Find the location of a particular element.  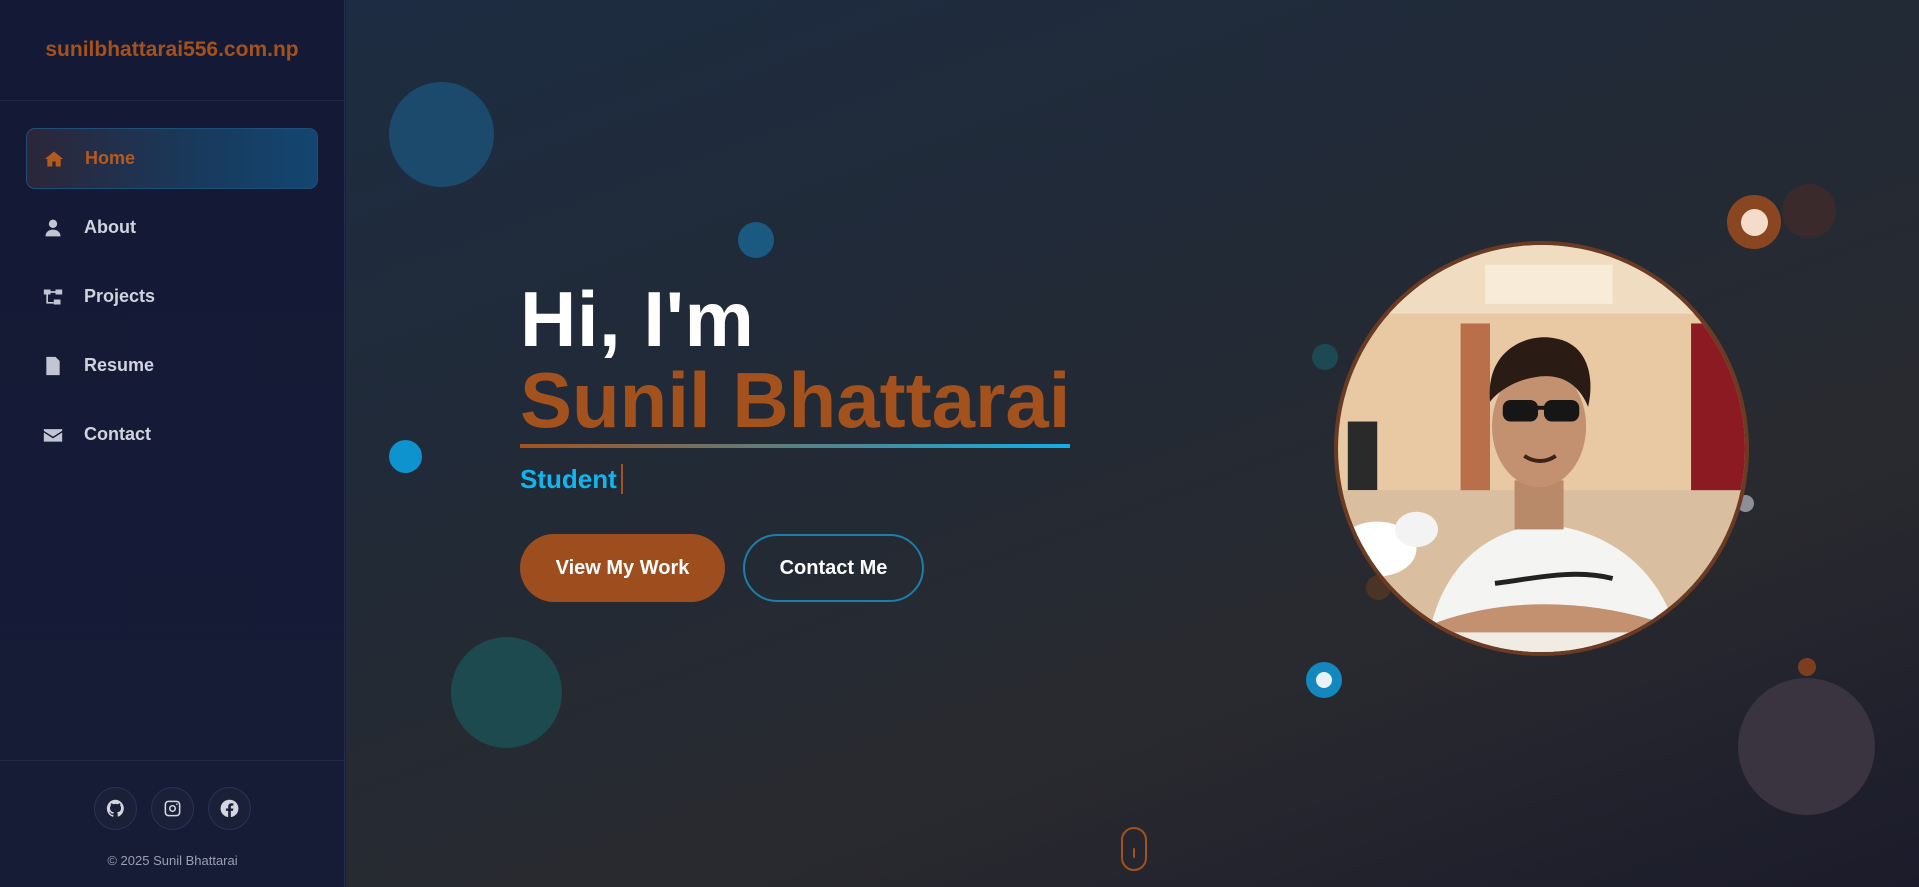

file-icon is located at coordinates (53, 366).